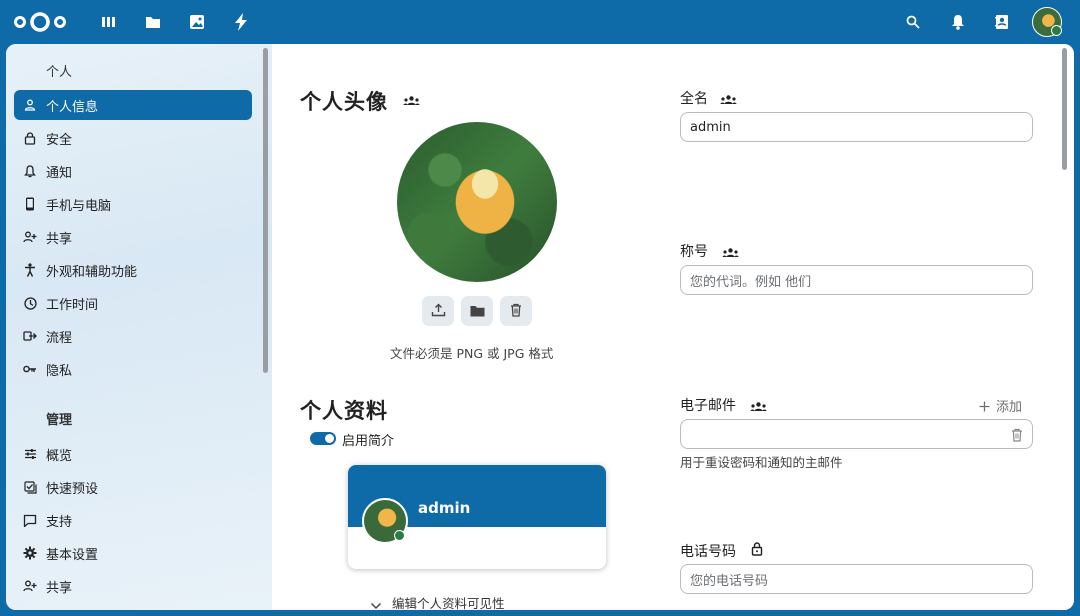 This screenshot has height=616, width=1080. I want to click on phone-field: 您的电话号码, so click(856, 579).